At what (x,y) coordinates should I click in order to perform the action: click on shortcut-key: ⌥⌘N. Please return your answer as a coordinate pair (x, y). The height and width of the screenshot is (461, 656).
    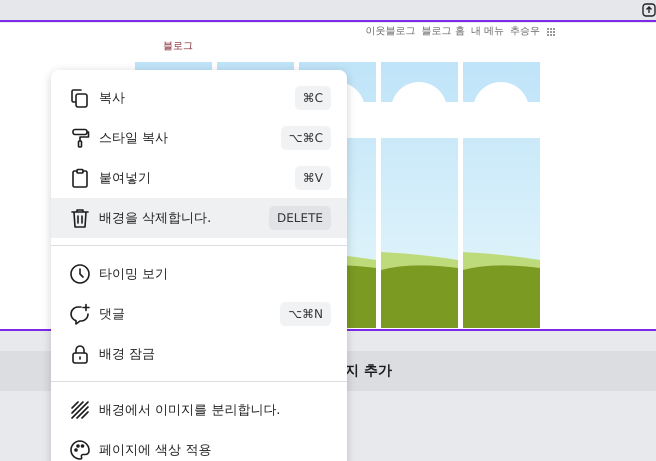
    Looking at the image, I should click on (305, 314).